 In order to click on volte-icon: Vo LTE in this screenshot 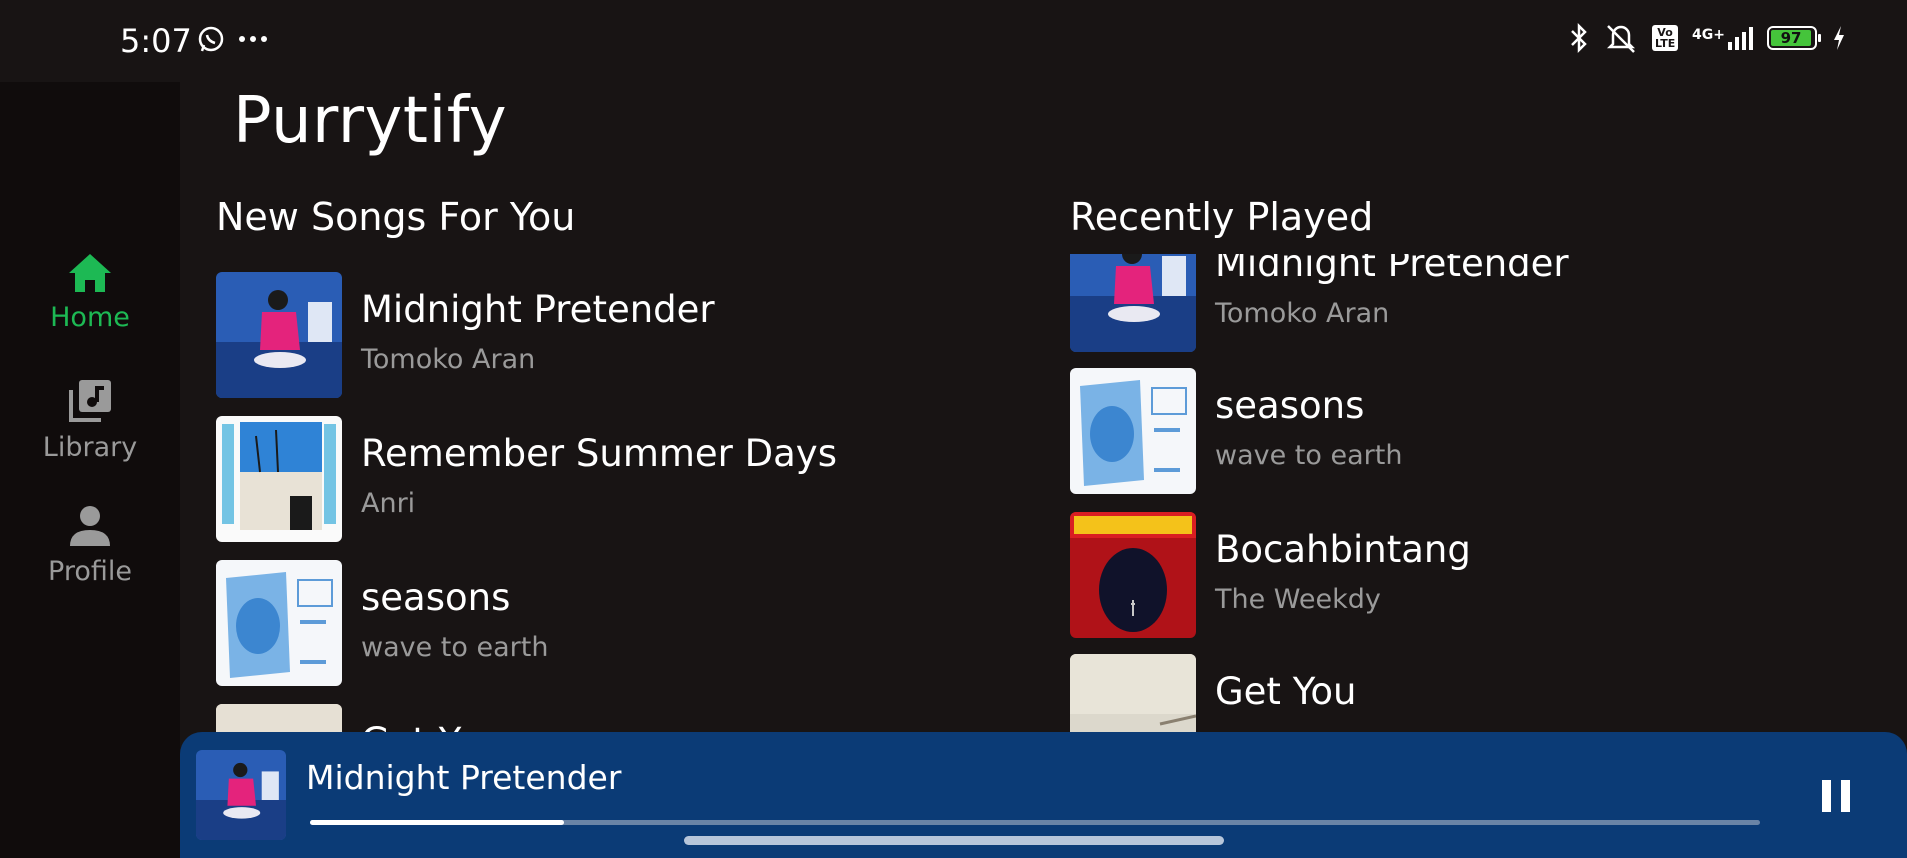, I will do `click(1665, 38)`.